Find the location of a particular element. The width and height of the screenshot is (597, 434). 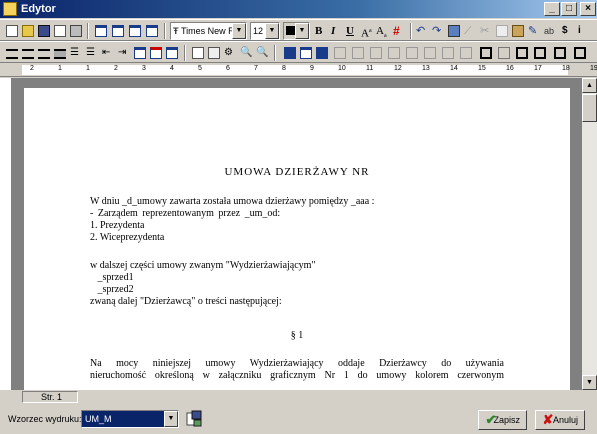

draw-line-button: ⟋ is located at coordinates (470, 31).